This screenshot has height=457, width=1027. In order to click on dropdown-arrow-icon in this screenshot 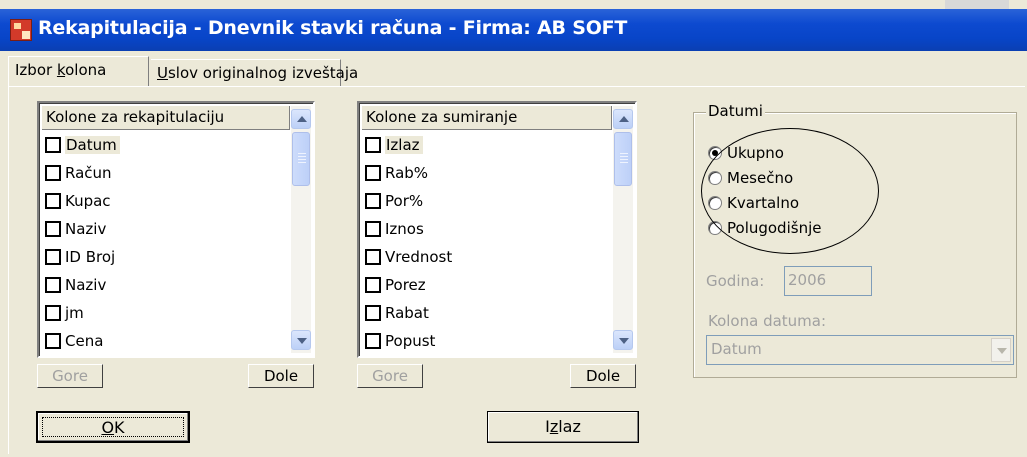, I will do `click(1001, 350)`.